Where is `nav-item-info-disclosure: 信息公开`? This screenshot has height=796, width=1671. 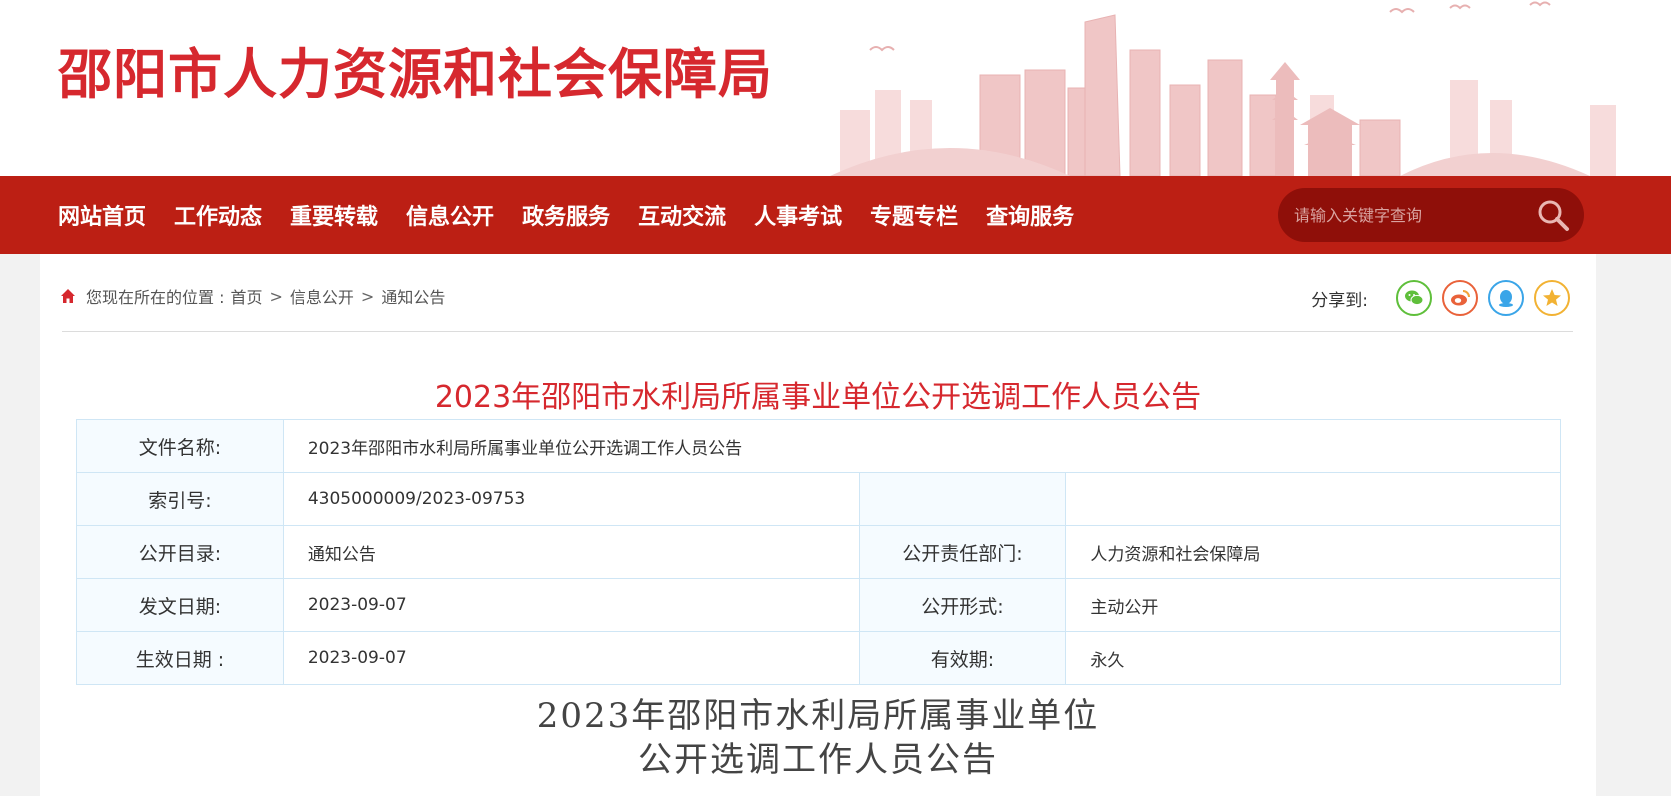
nav-item-info-disclosure: 信息公开 is located at coordinates (450, 215).